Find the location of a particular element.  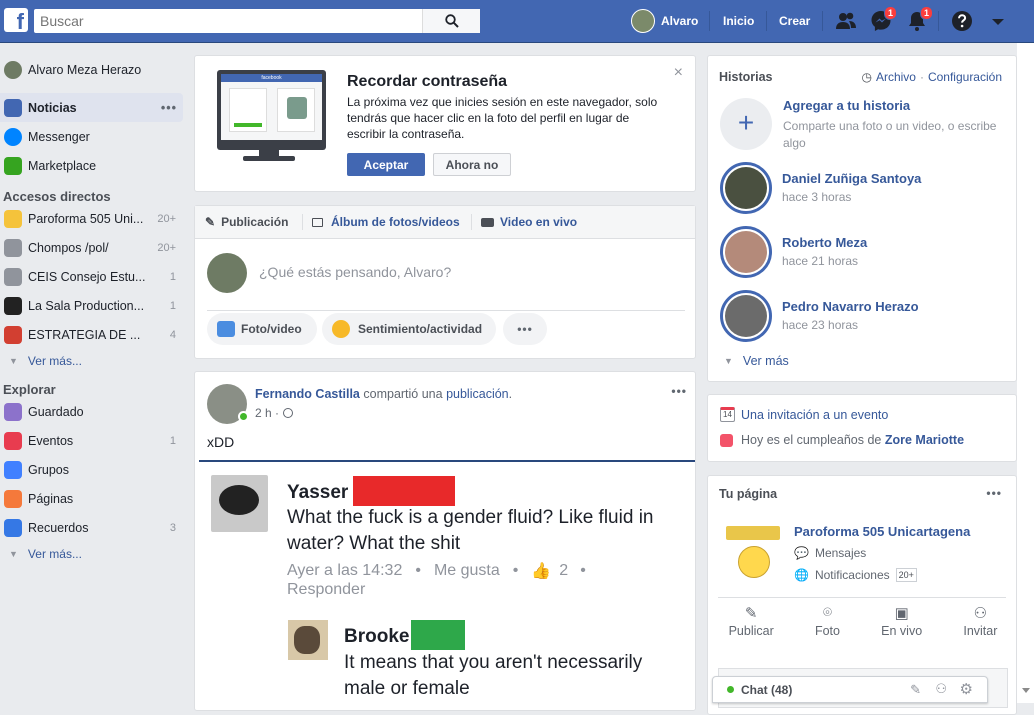

sidebar-item: Páginas is located at coordinates (93, 498).